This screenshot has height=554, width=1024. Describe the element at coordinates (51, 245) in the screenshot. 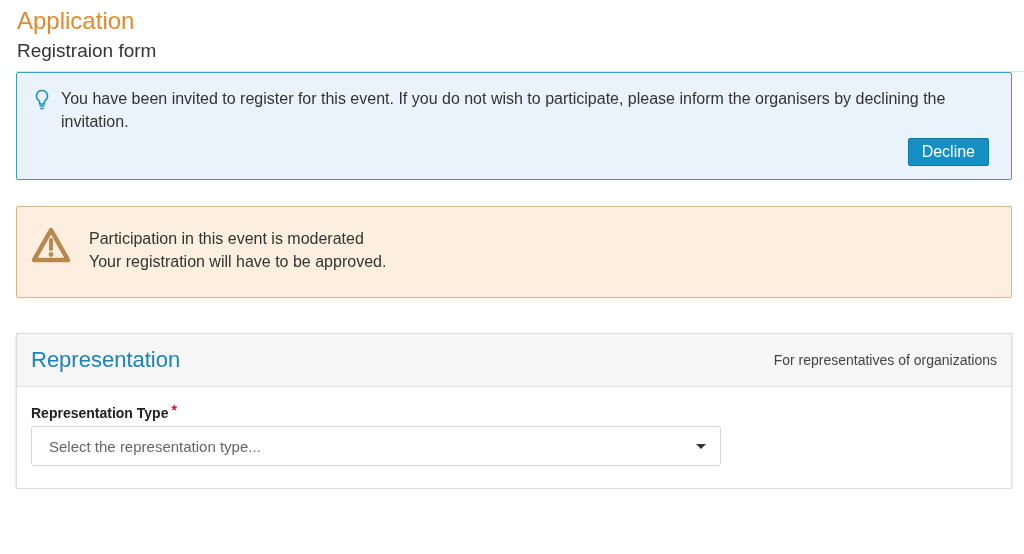

I see `warning-icon` at that location.